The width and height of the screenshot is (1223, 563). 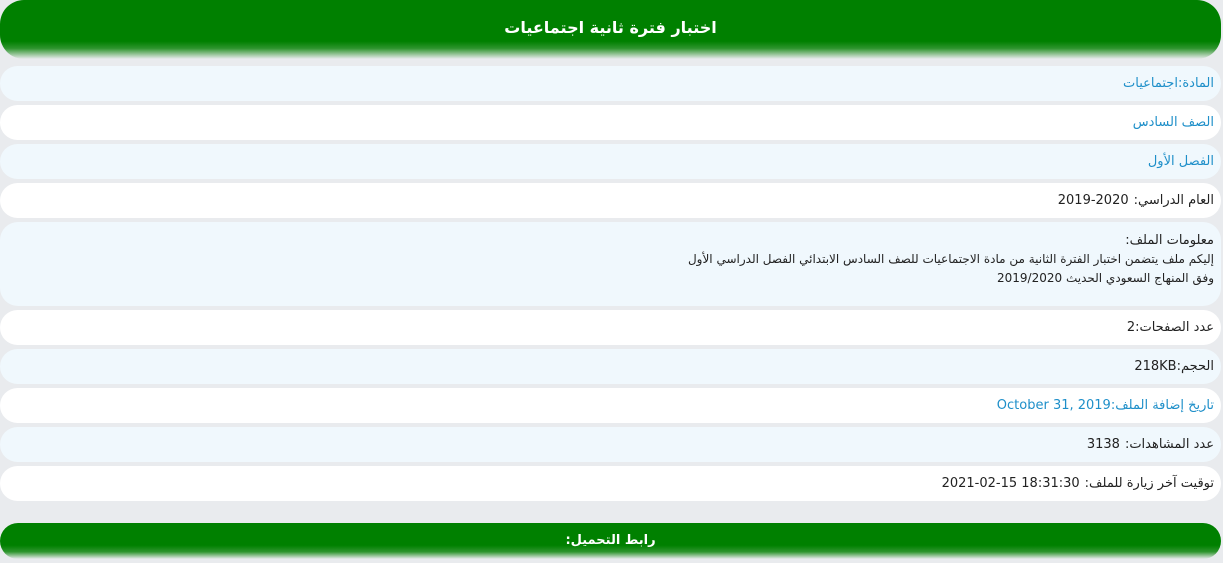 I want to click on last-visit-value: 2021-02-15 18:31:30, so click(x=1010, y=483).